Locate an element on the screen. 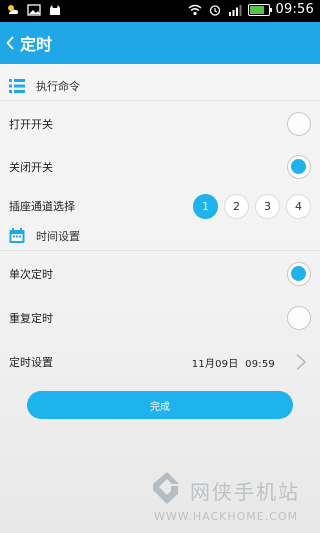 This screenshot has width=320, height=533. single-timer-label: 单次定时 is located at coordinates (31, 274).